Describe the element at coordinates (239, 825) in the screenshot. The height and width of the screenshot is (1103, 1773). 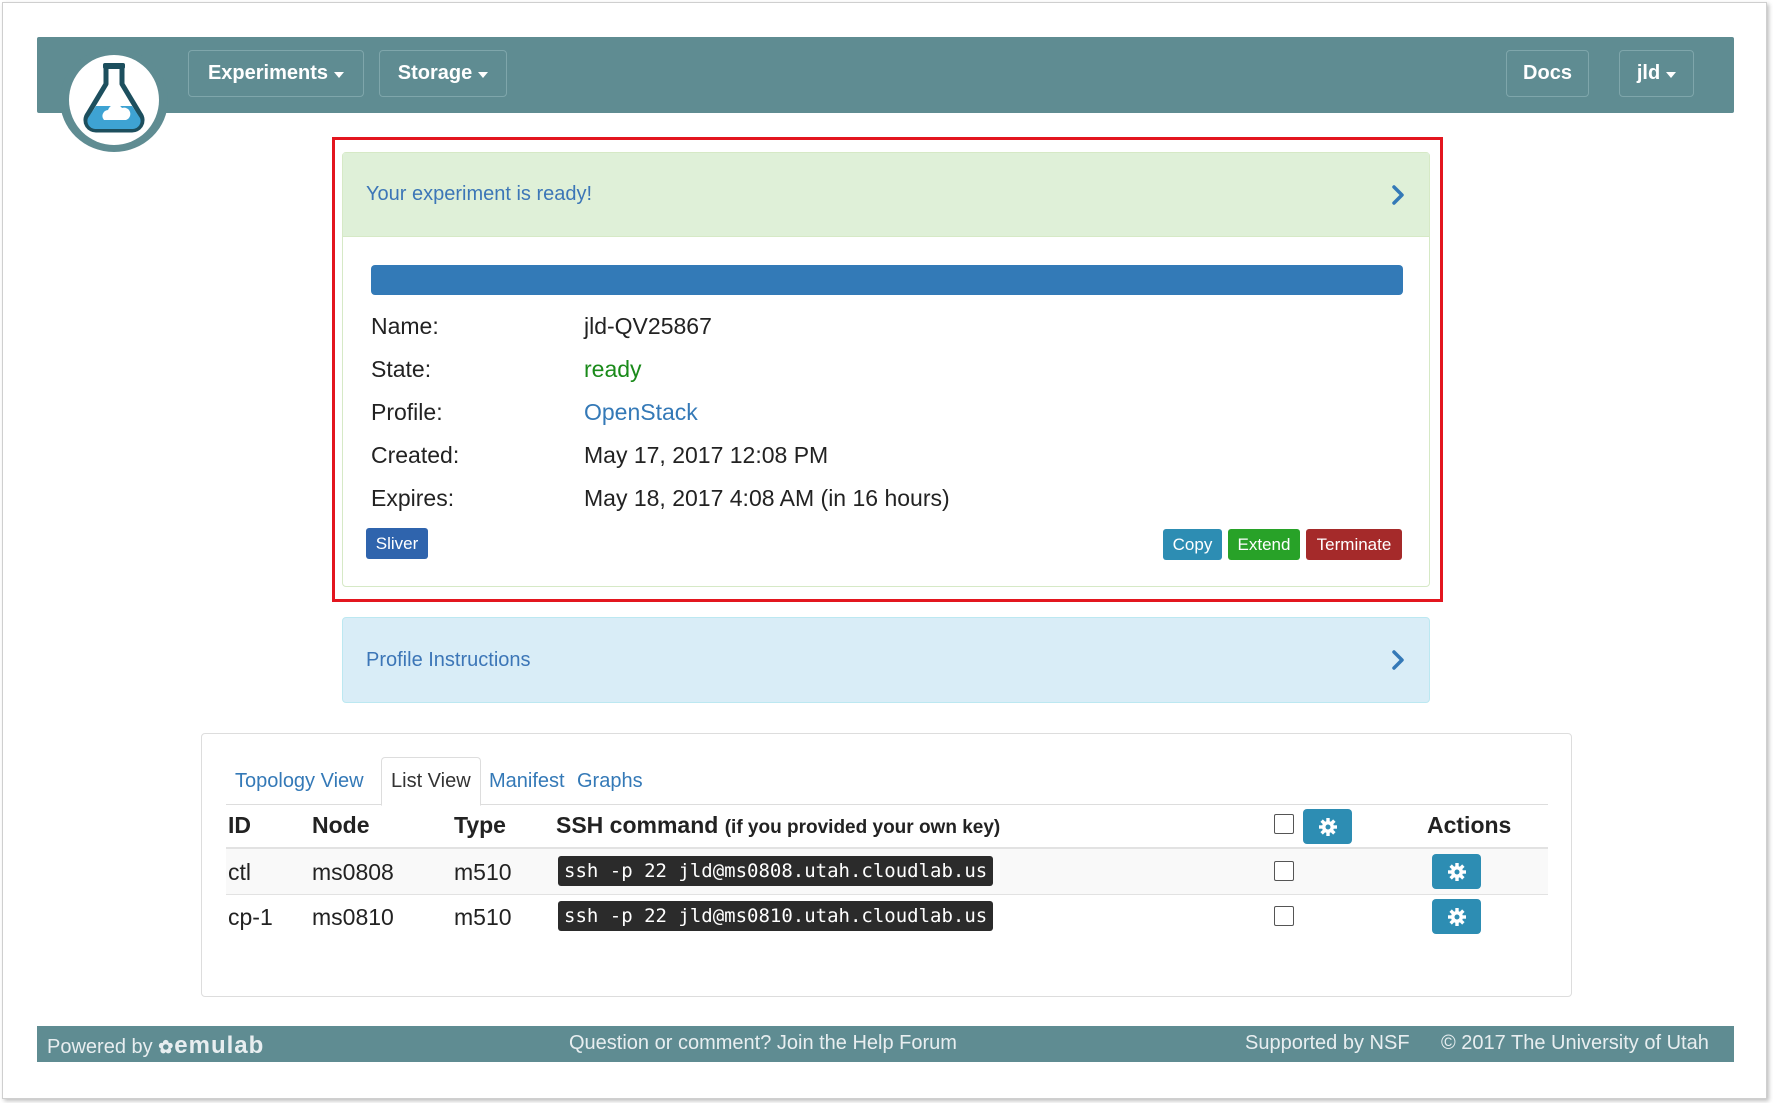
I see `col-header-id: ID` at that location.